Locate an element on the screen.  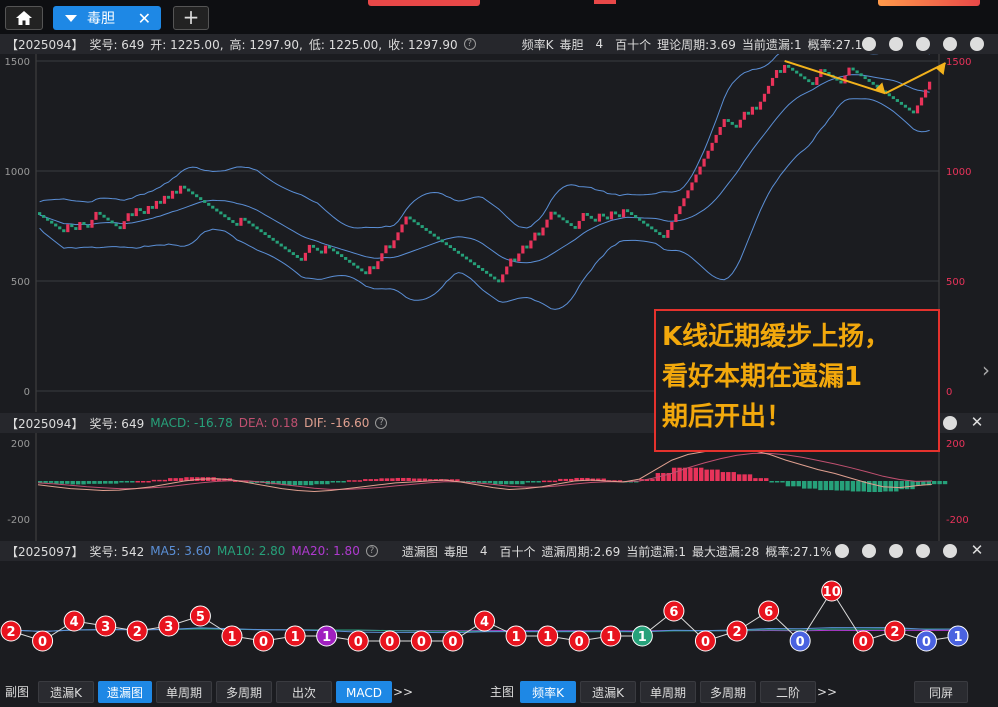
sub-miss-chart-button: 遗漏图 is located at coordinates (125, 692).